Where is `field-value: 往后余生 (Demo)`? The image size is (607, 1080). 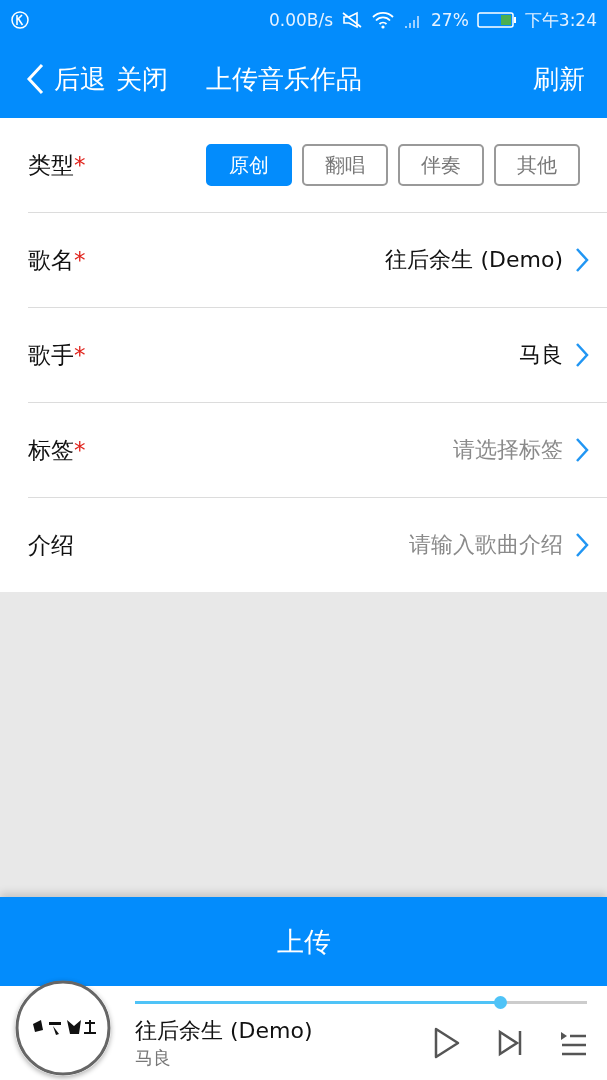
field-value: 往后余生 (Demo) is located at coordinates (474, 260).